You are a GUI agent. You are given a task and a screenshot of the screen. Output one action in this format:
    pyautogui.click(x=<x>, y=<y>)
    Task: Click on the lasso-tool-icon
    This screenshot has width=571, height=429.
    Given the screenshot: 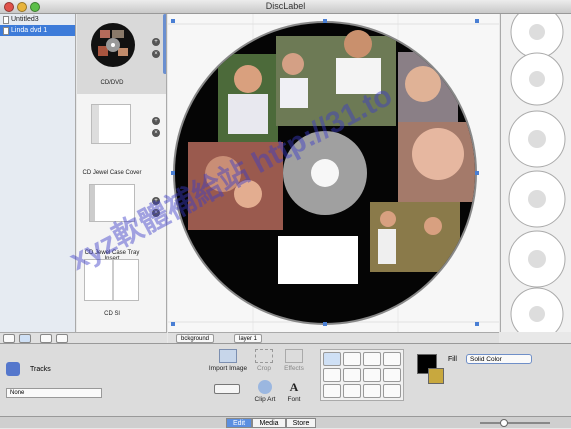 What is the action you would take?
    pyautogui.click(x=352, y=391)
    